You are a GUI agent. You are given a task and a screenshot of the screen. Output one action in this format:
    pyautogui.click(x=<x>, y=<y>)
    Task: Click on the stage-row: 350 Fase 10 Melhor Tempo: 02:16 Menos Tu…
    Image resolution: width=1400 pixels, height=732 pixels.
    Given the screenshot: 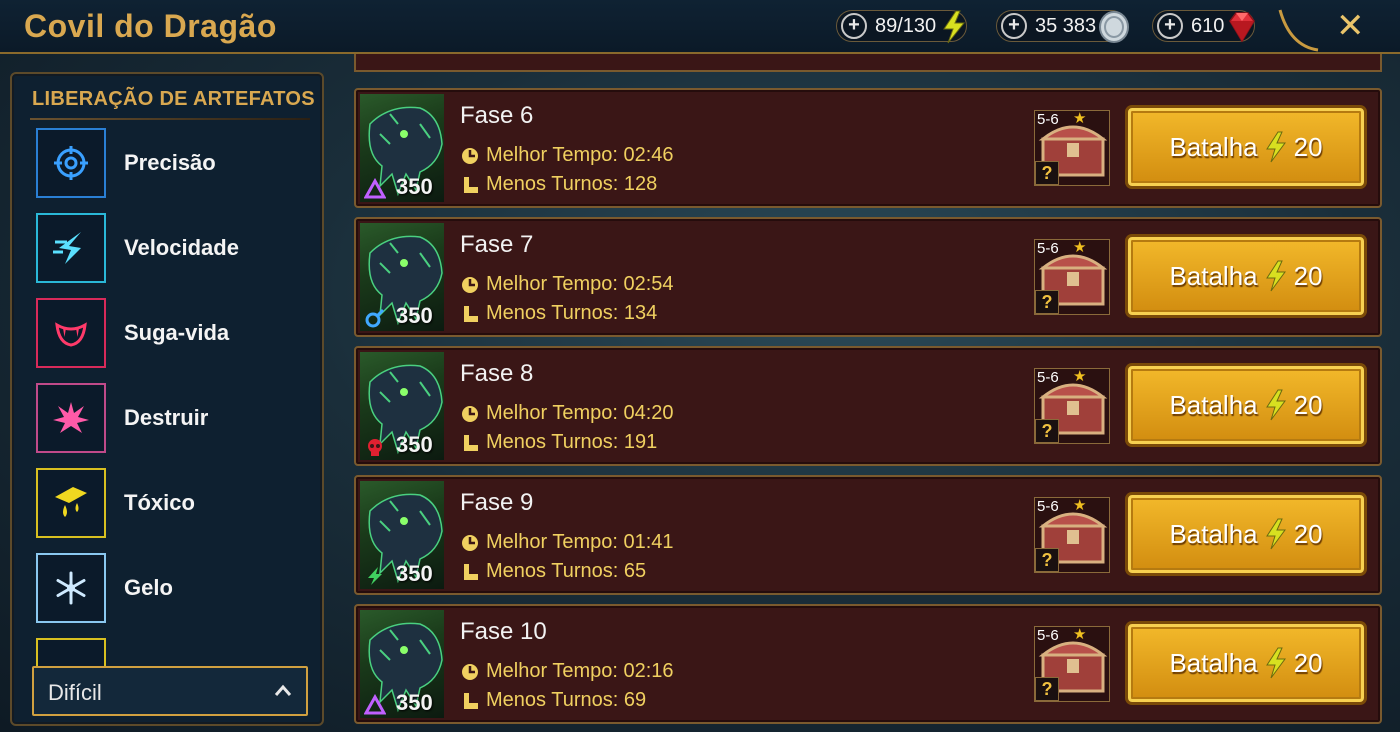 What is the action you would take?
    pyautogui.click(x=868, y=664)
    